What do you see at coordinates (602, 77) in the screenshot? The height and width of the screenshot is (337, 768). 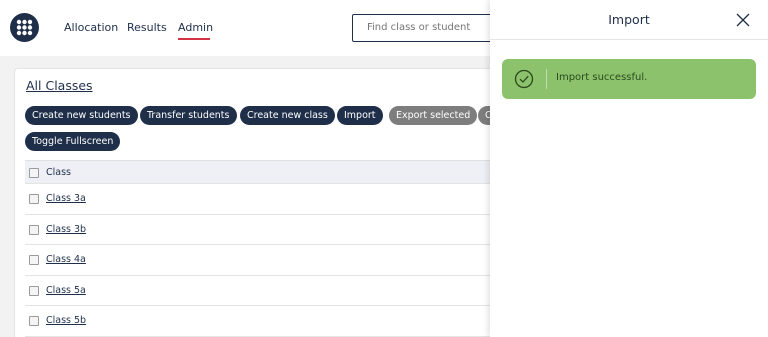 I see `toast-message: Import successful.` at bounding box center [602, 77].